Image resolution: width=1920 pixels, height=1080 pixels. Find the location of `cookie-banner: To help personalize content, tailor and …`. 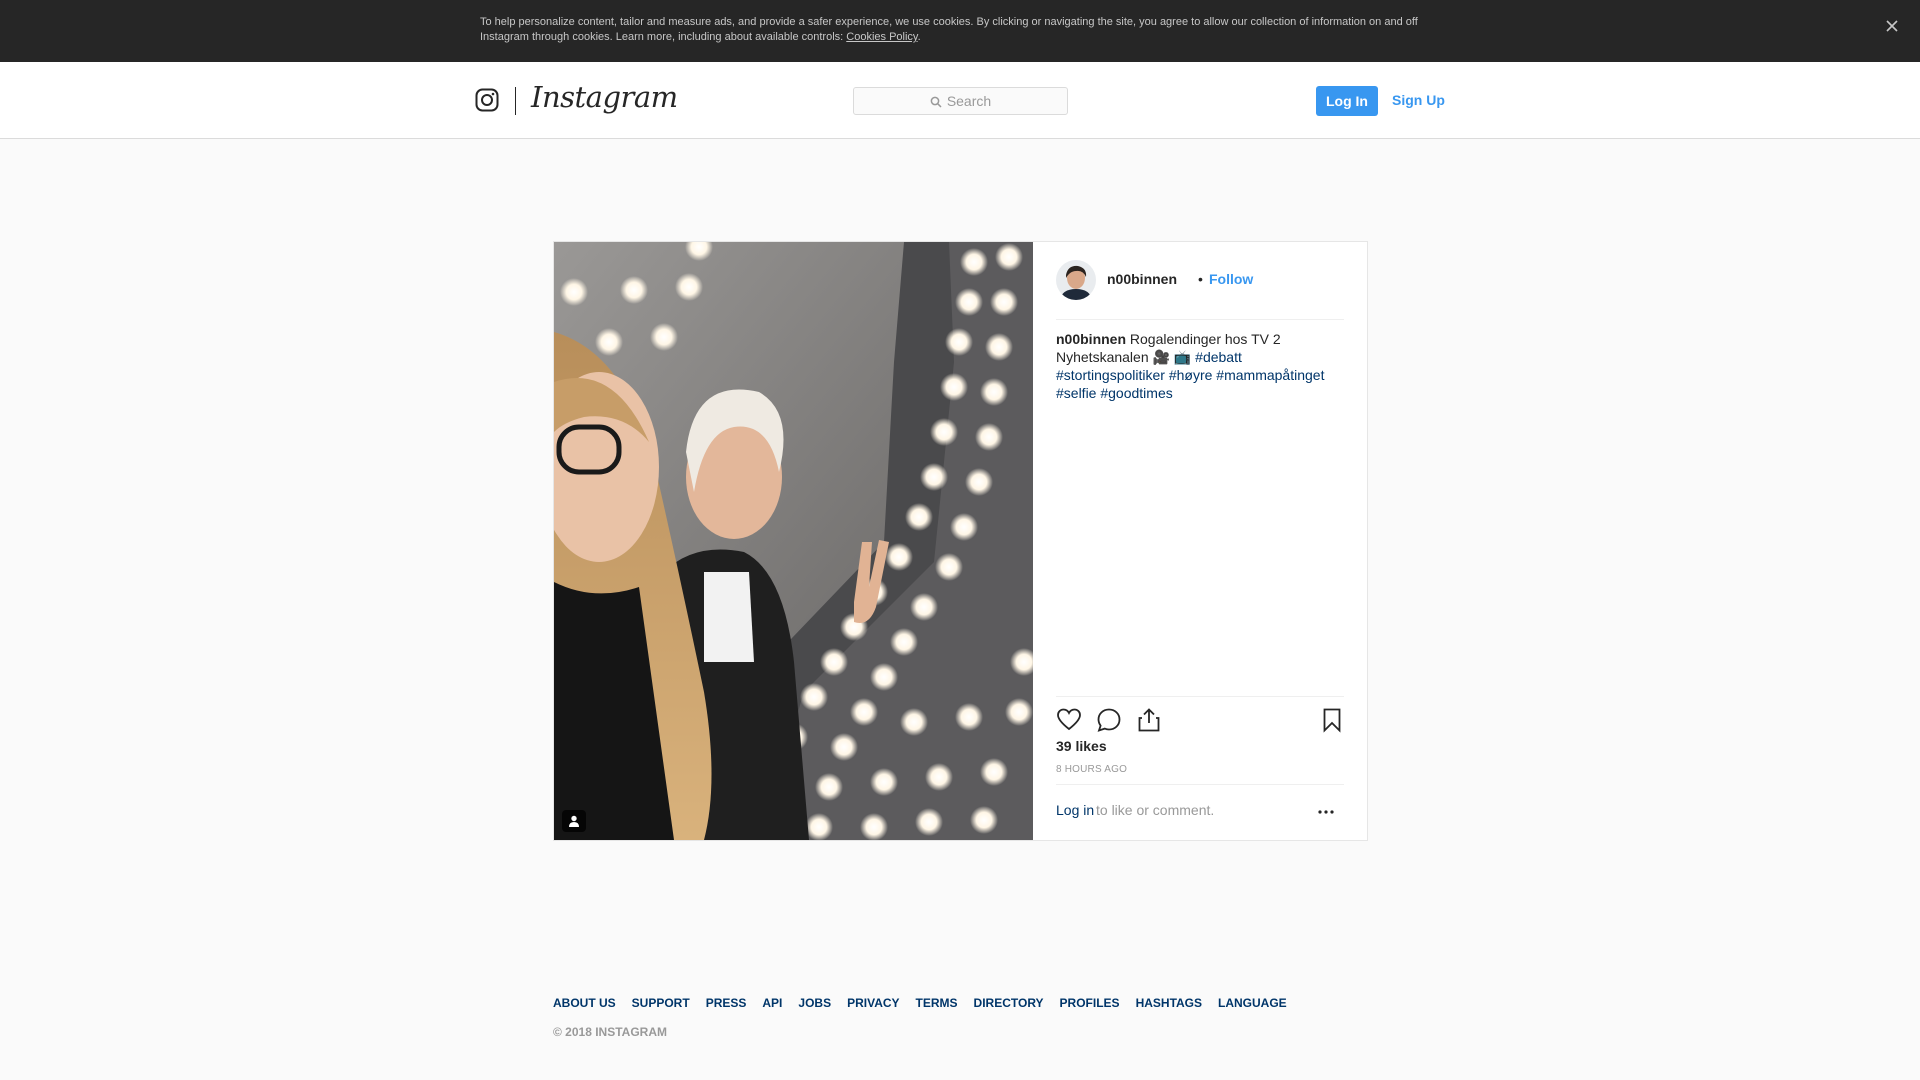

cookie-banner: To help personalize content, tailor and … is located at coordinates (960, 31).